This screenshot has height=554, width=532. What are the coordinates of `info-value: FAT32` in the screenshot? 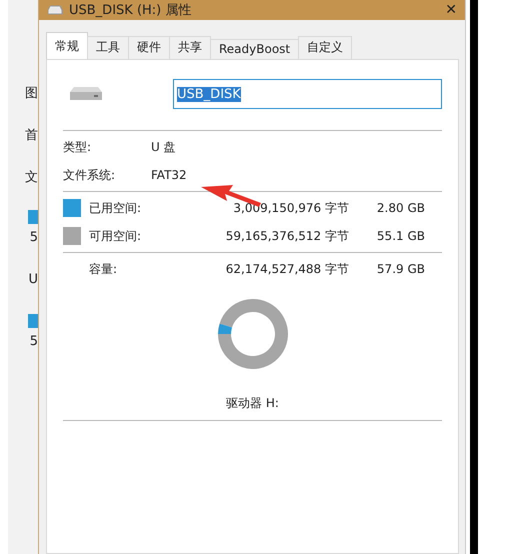 It's located at (169, 175).